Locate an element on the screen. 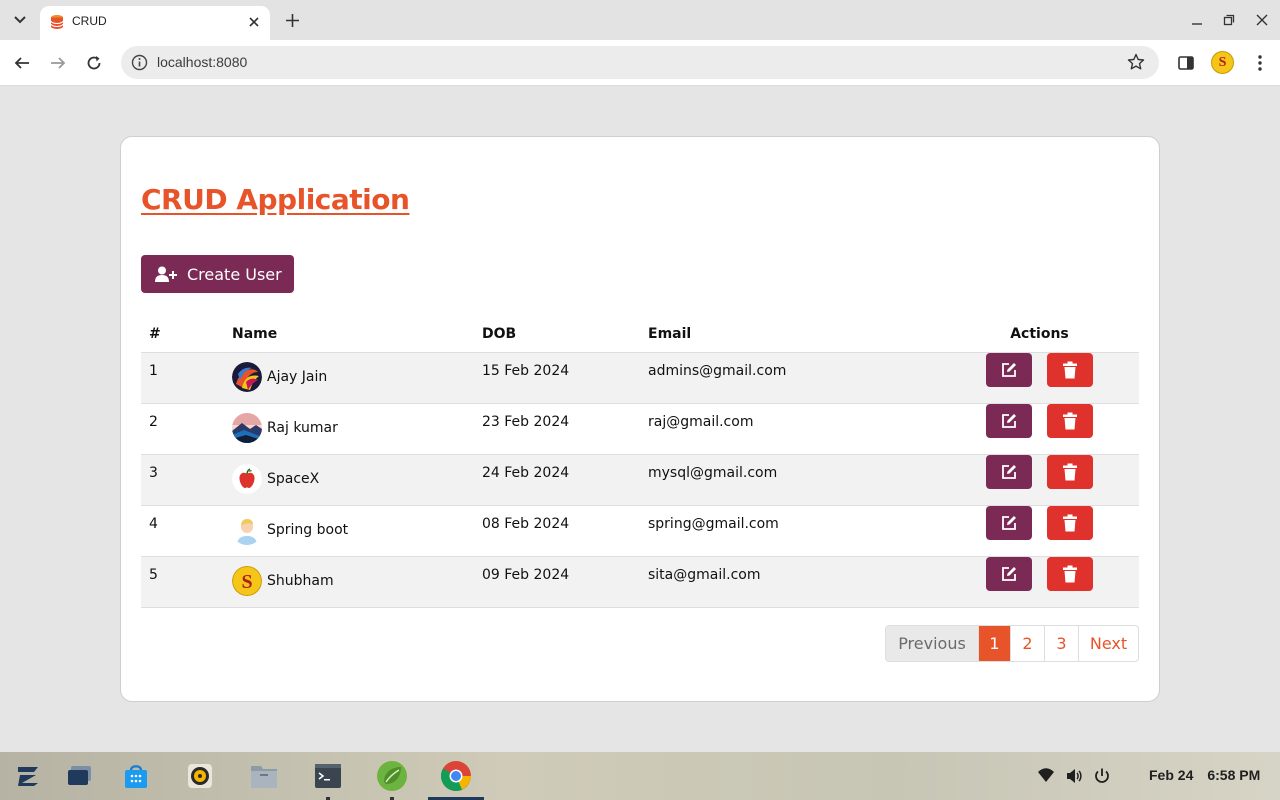 This screenshot has height=800, width=1280. clock-date: Feb 24 is located at coordinates (1171, 775).